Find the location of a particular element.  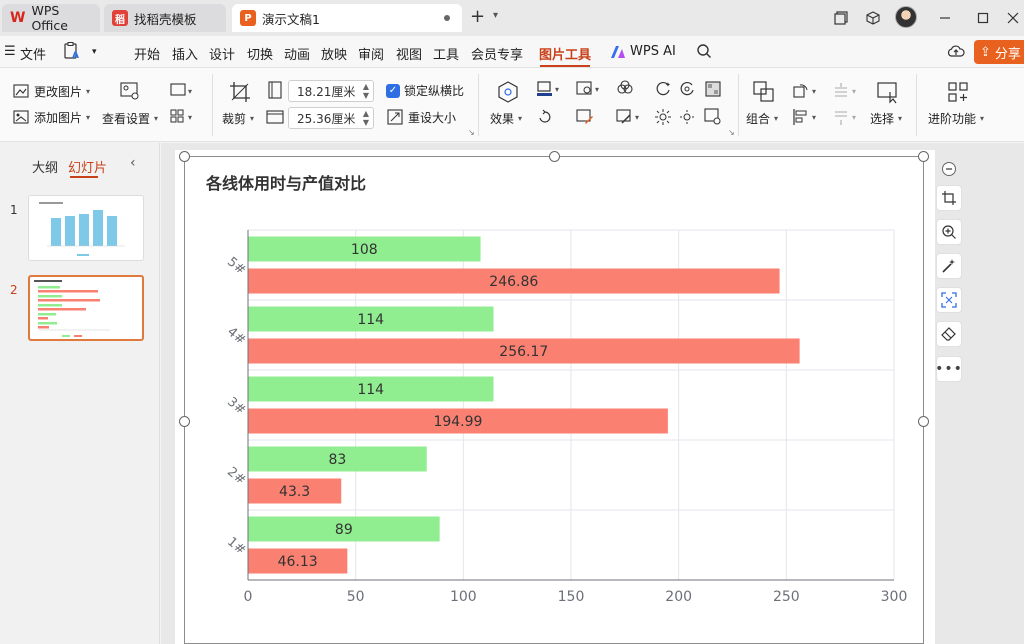

reset-size-button: 重设大小 is located at coordinates (421, 117).